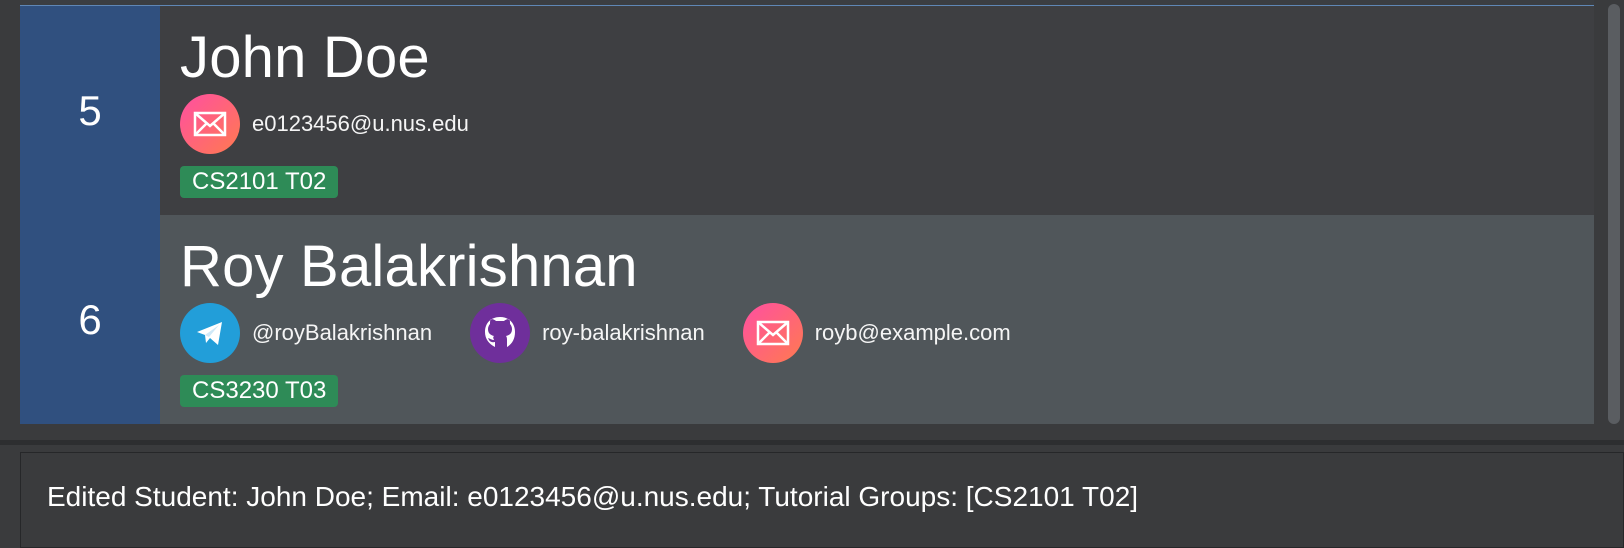 Image resolution: width=1624 pixels, height=548 pixels. I want to click on scrollbar-thumb, so click(1614, 214).